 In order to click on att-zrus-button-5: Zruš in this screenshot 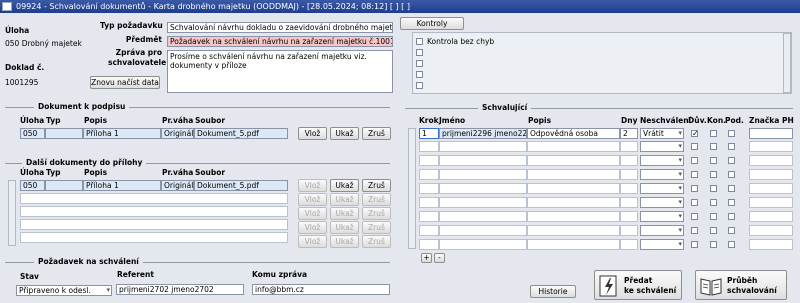, I will do `click(376, 241)`.